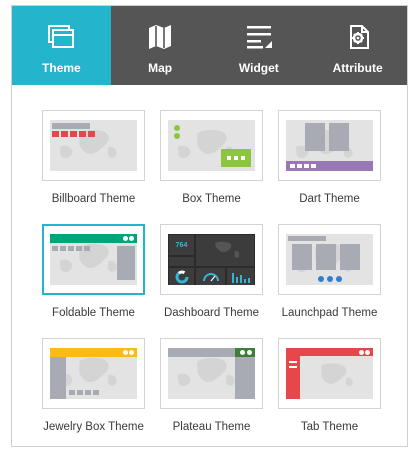  I want to click on foldable-preview, so click(93, 259).